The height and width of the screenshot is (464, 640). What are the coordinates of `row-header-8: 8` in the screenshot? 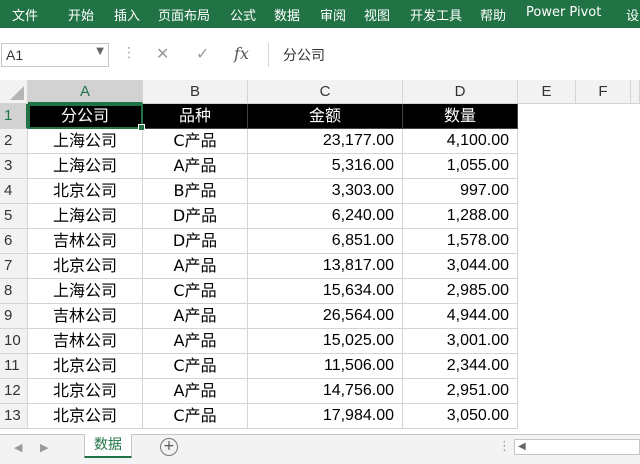 It's located at (14, 291).